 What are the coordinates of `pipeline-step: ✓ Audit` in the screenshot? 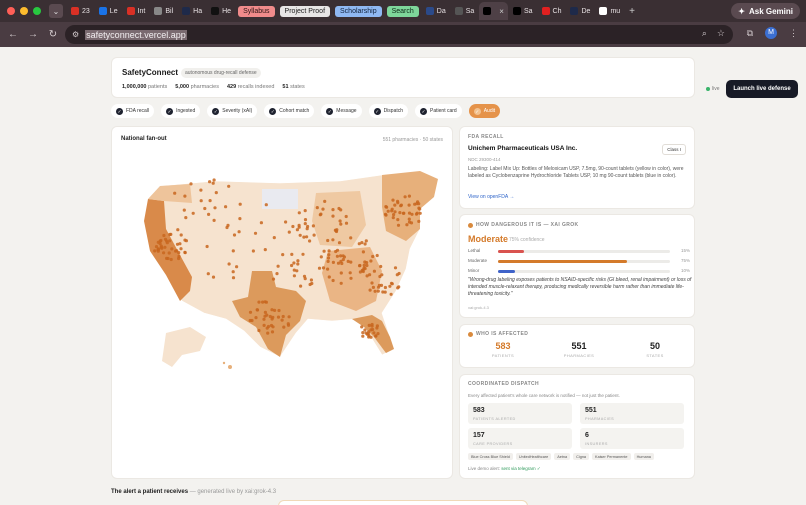 It's located at (484, 111).